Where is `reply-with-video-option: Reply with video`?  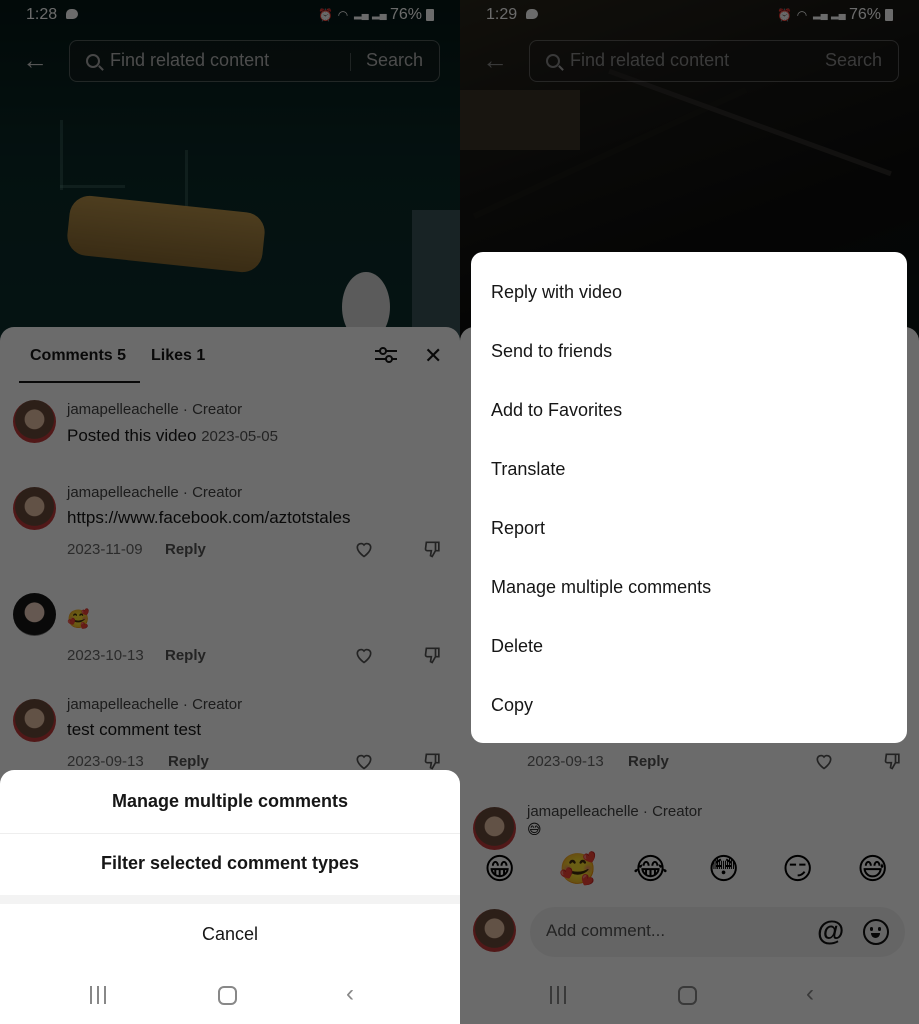
reply-with-video-option: Reply with video is located at coordinates (556, 292).